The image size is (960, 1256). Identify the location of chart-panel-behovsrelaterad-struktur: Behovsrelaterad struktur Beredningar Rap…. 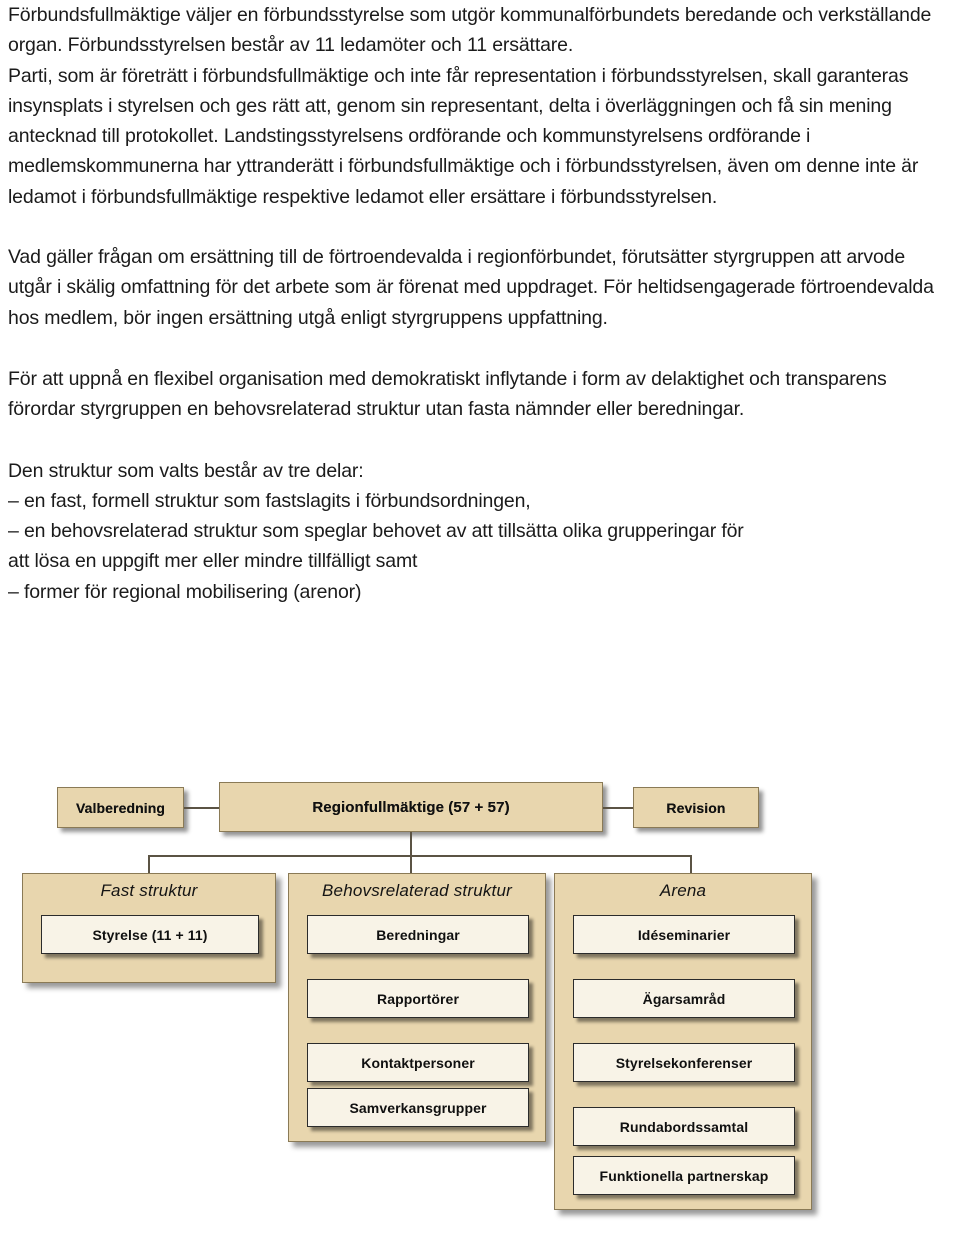
(417, 1007).